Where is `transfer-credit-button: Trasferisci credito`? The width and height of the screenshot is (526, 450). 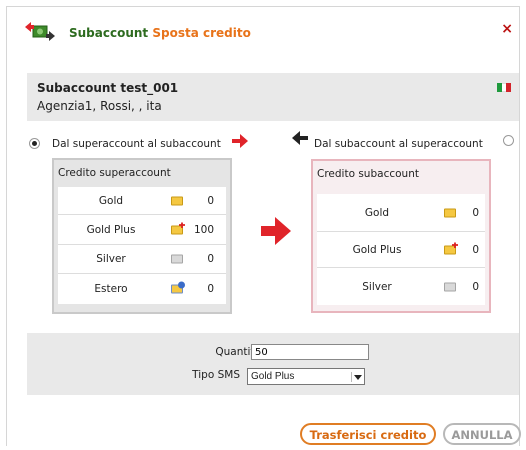
transfer-credit-button: Trasferisci credito is located at coordinates (368, 434).